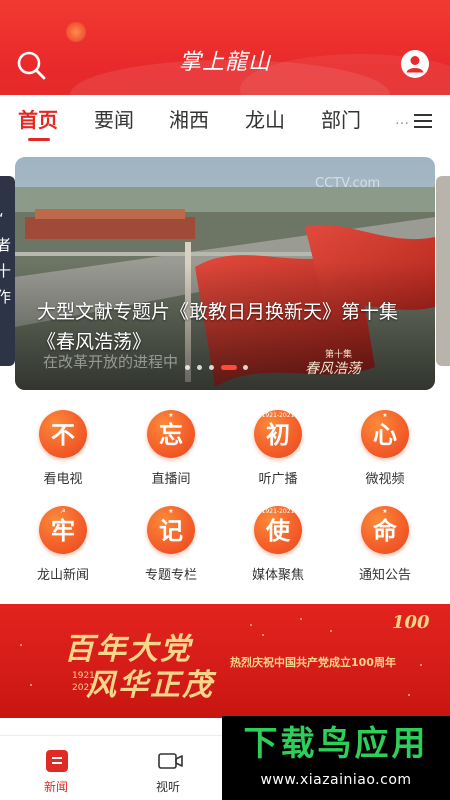 This screenshot has height=800, width=450. I want to click on icon-char: 心, so click(385, 434).